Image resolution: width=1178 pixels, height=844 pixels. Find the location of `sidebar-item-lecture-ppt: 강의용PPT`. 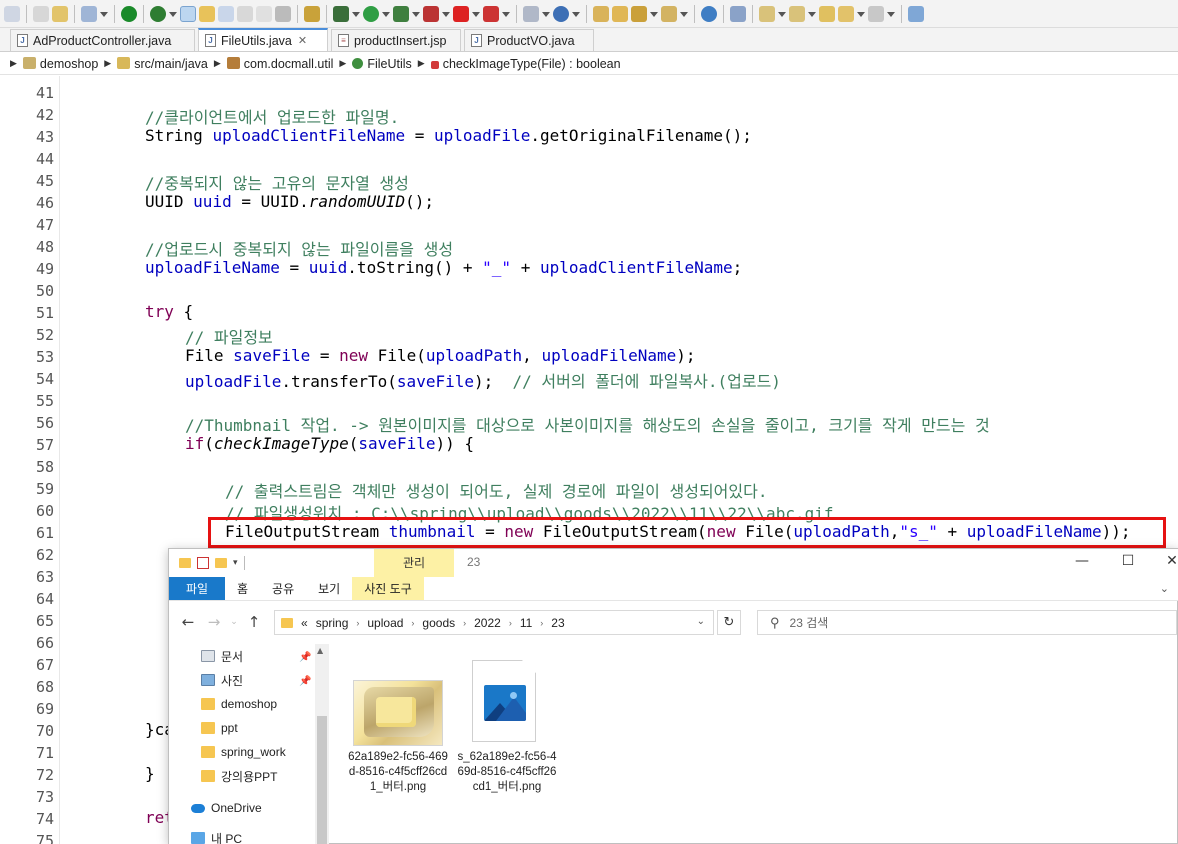

sidebar-item-lecture-ppt: 강의용PPT is located at coordinates (239, 776).